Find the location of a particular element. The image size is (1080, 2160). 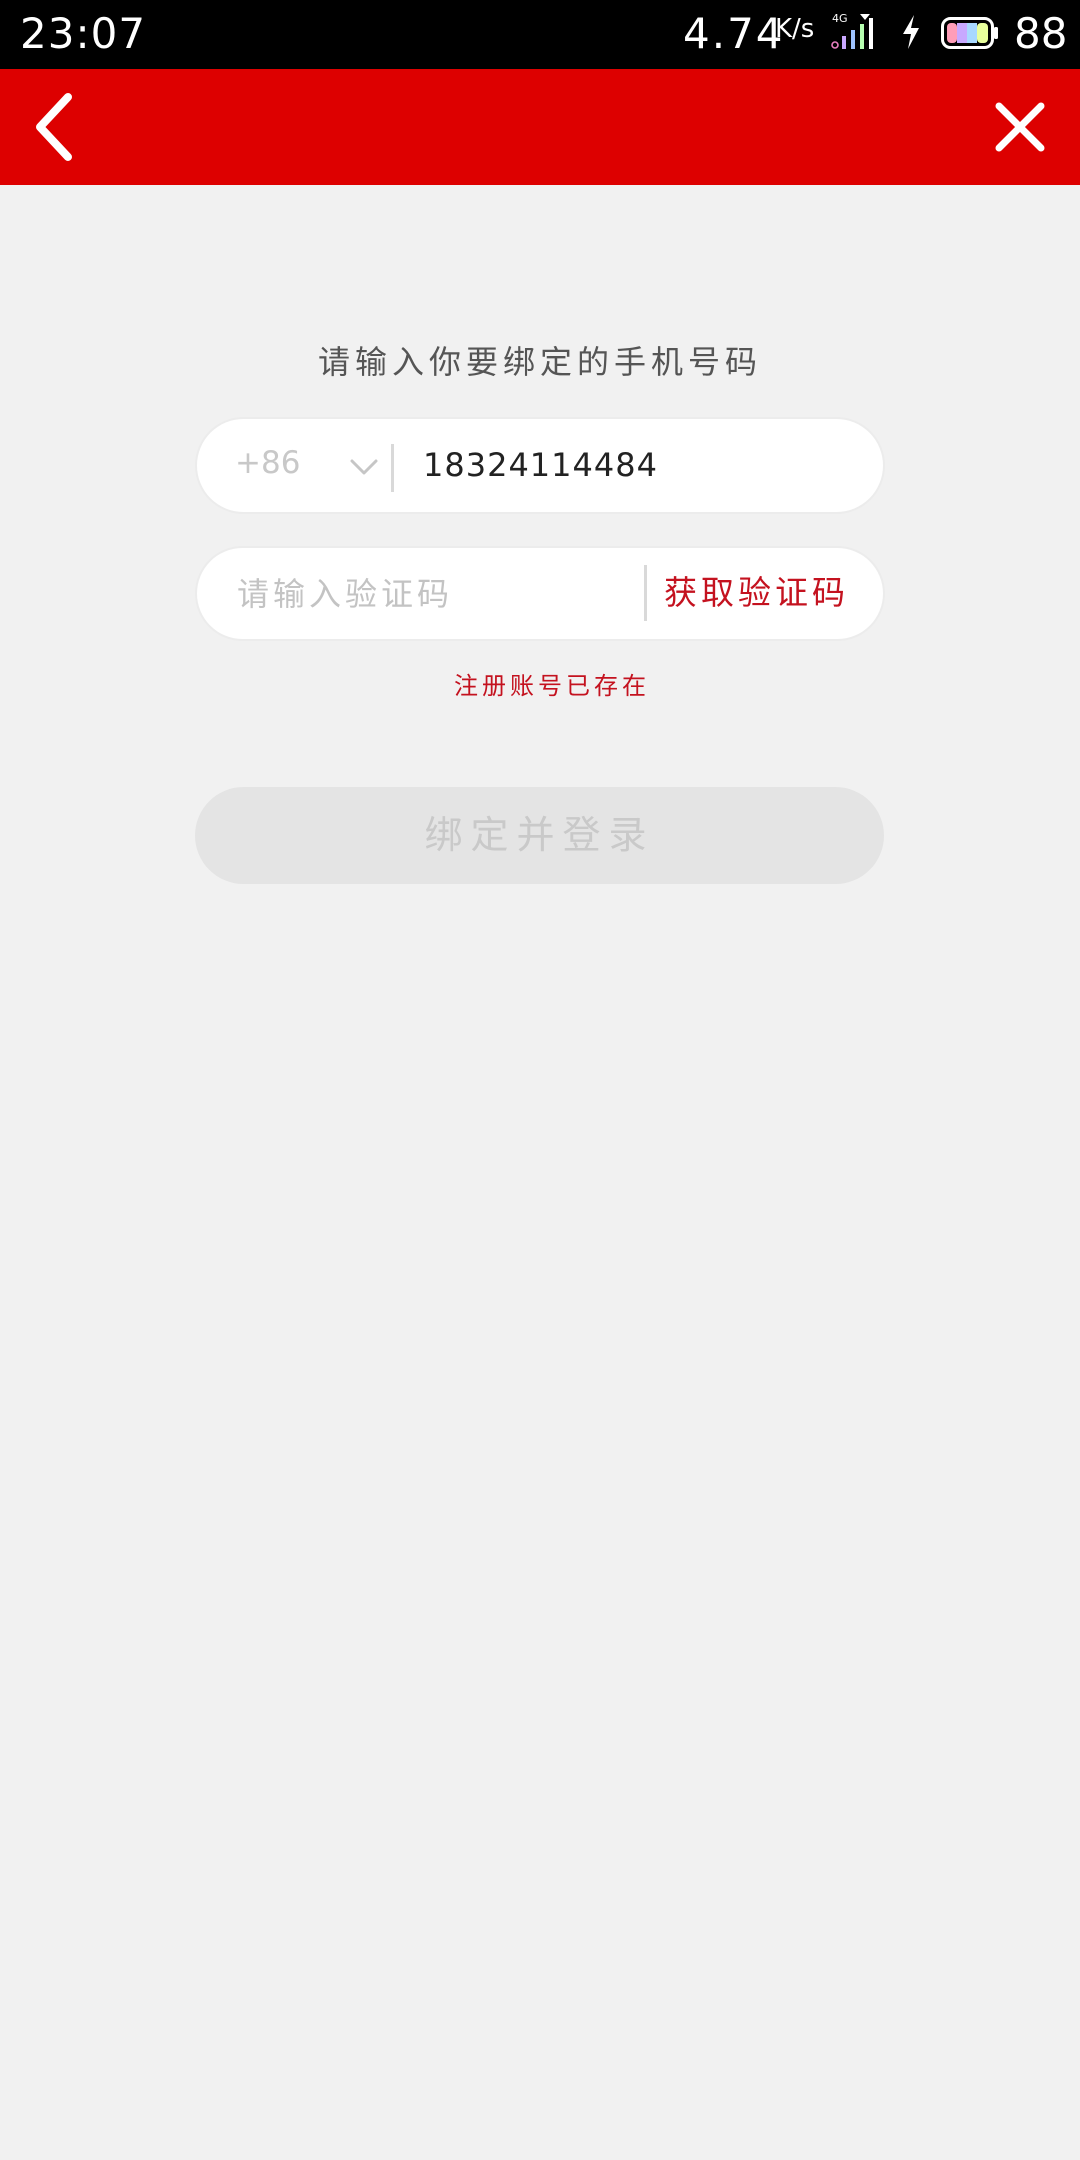

charging-bolt-icon is located at coordinates (911, 32).